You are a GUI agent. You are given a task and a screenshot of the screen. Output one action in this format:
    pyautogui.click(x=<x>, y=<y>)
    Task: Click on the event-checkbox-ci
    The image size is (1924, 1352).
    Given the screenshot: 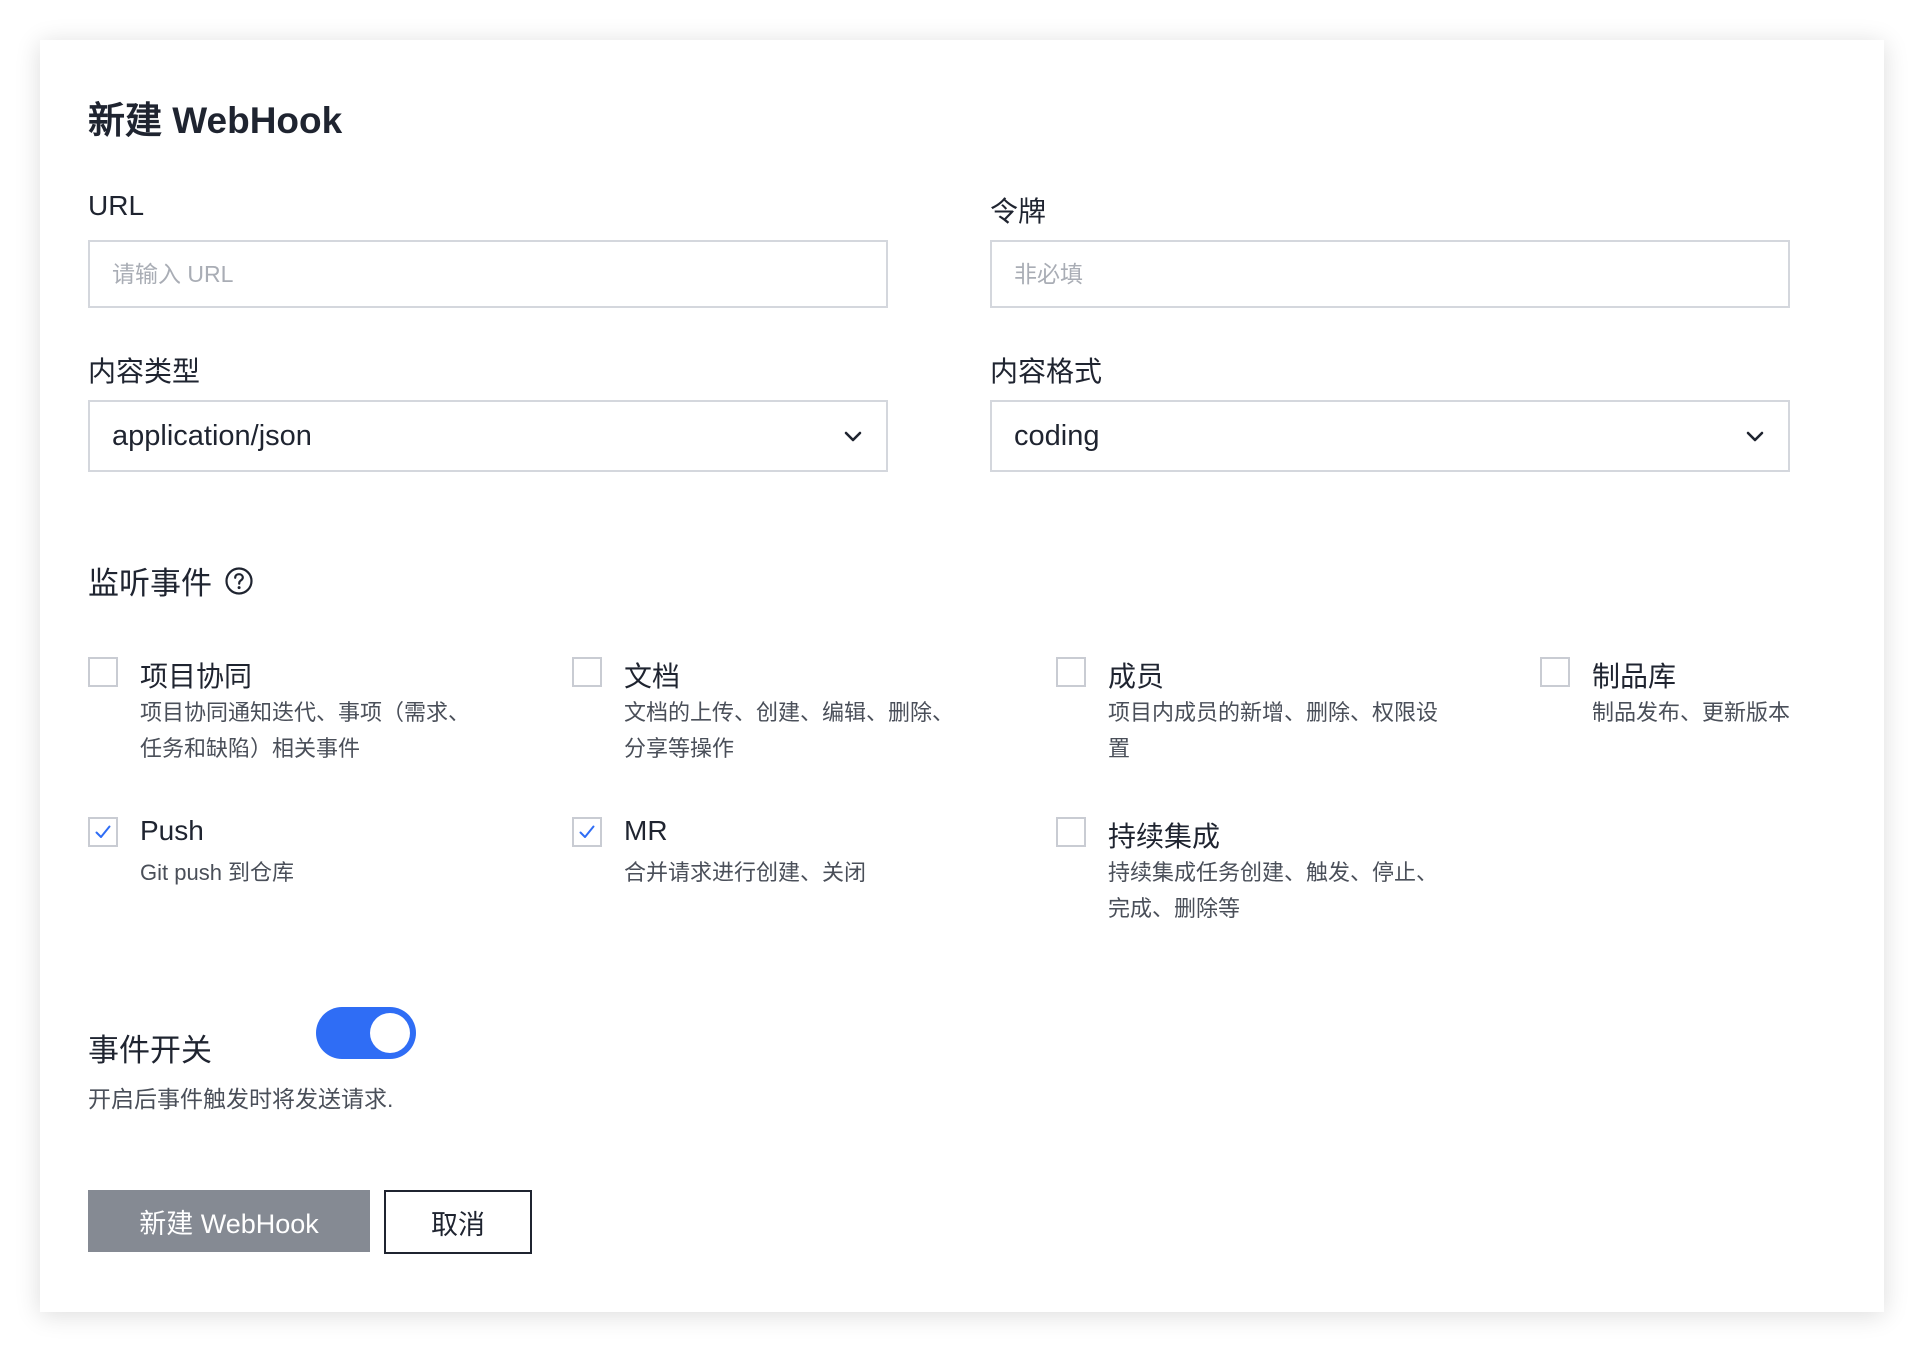 What is the action you would take?
    pyautogui.click(x=1071, y=832)
    